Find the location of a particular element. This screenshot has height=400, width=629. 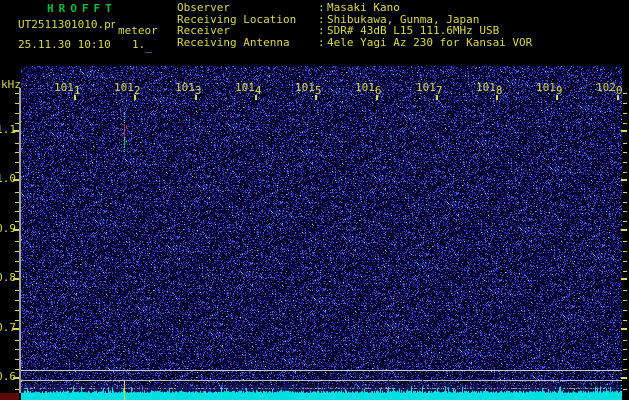

output-filename-row: UT2511301010.png is located at coordinates (66, 24).